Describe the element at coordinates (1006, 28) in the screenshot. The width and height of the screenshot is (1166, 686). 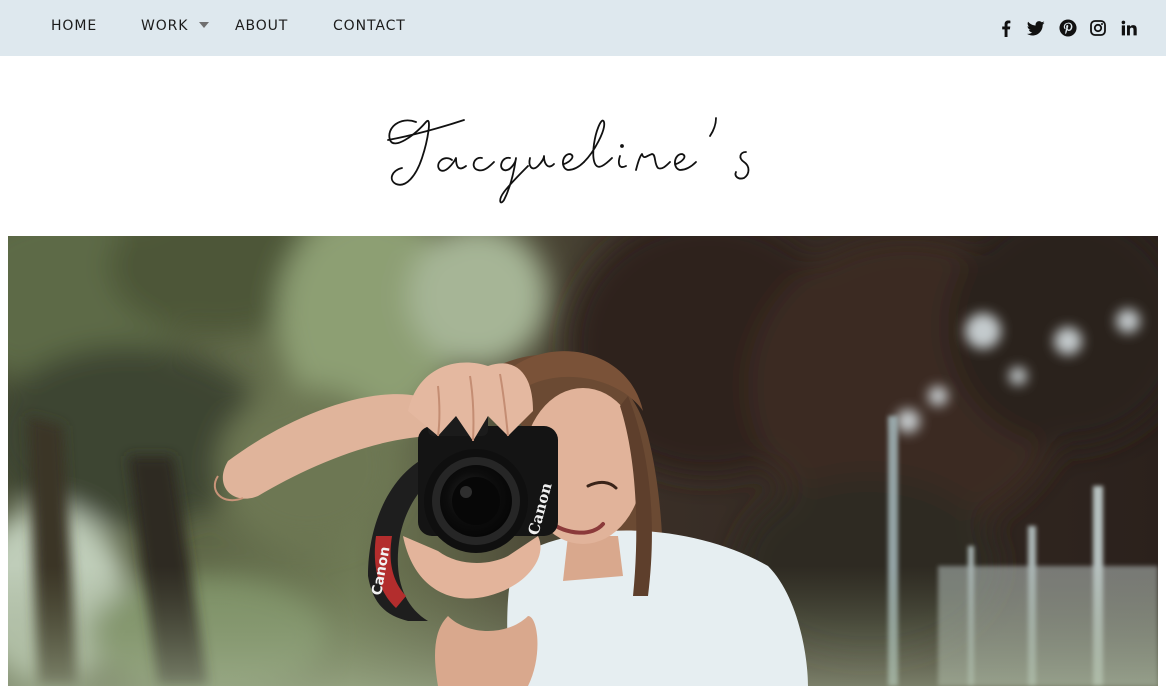
I see `facebook-icon` at that location.